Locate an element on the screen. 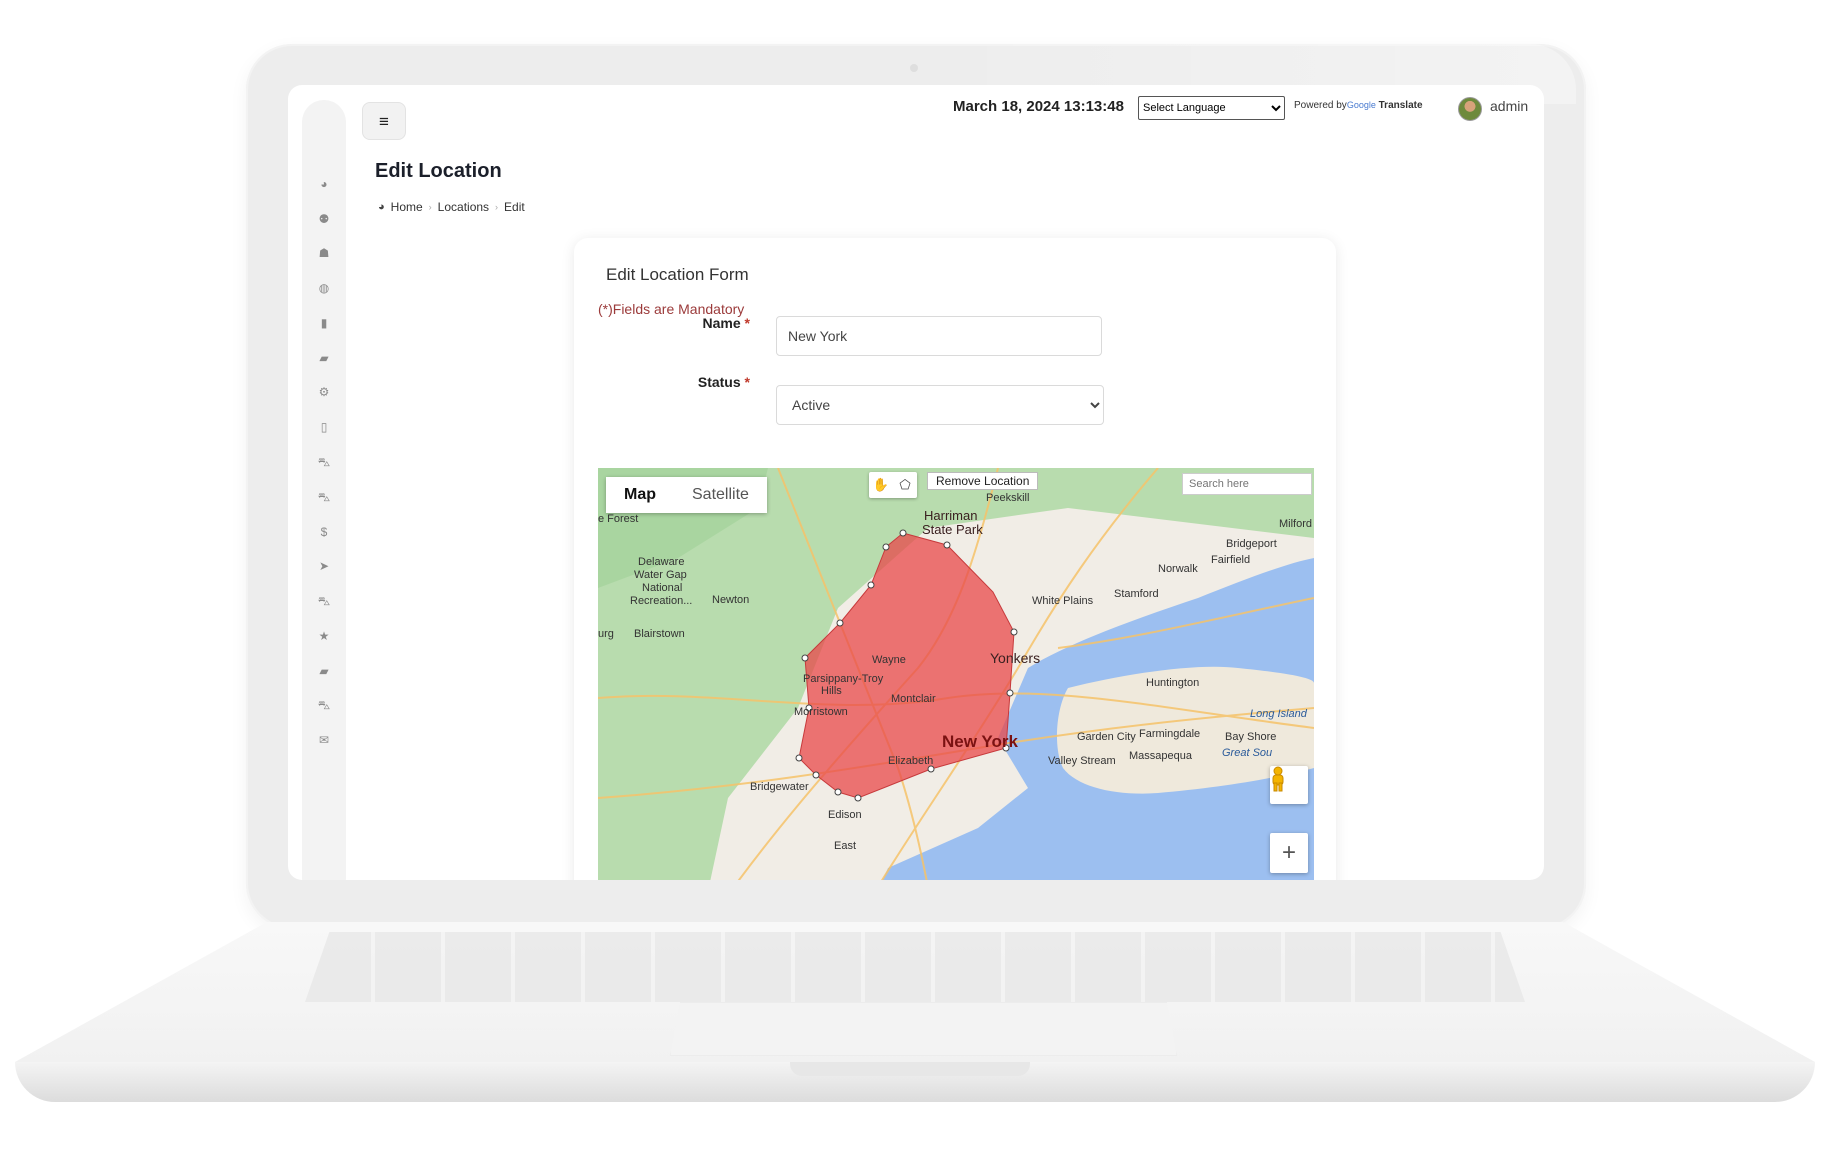 The width and height of the screenshot is (1830, 1157). form-title: Edit Location Form is located at coordinates (677, 274).